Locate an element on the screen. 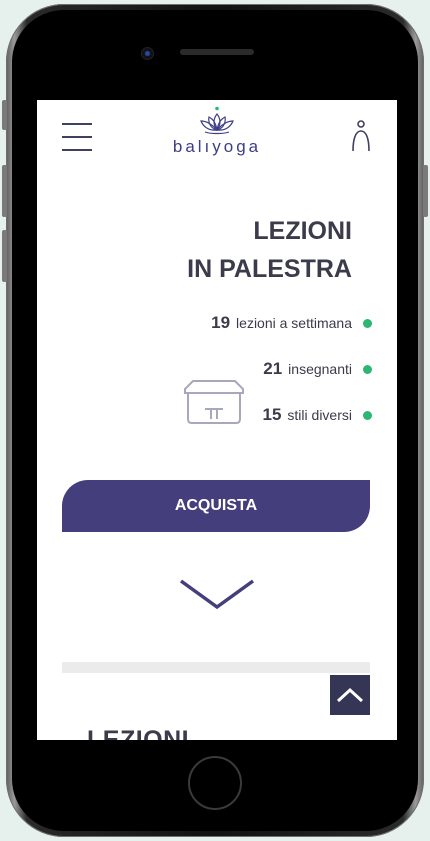 Image resolution: width=430 pixels, height=841 pixels. section-divider is located at coordinates (216, 667).